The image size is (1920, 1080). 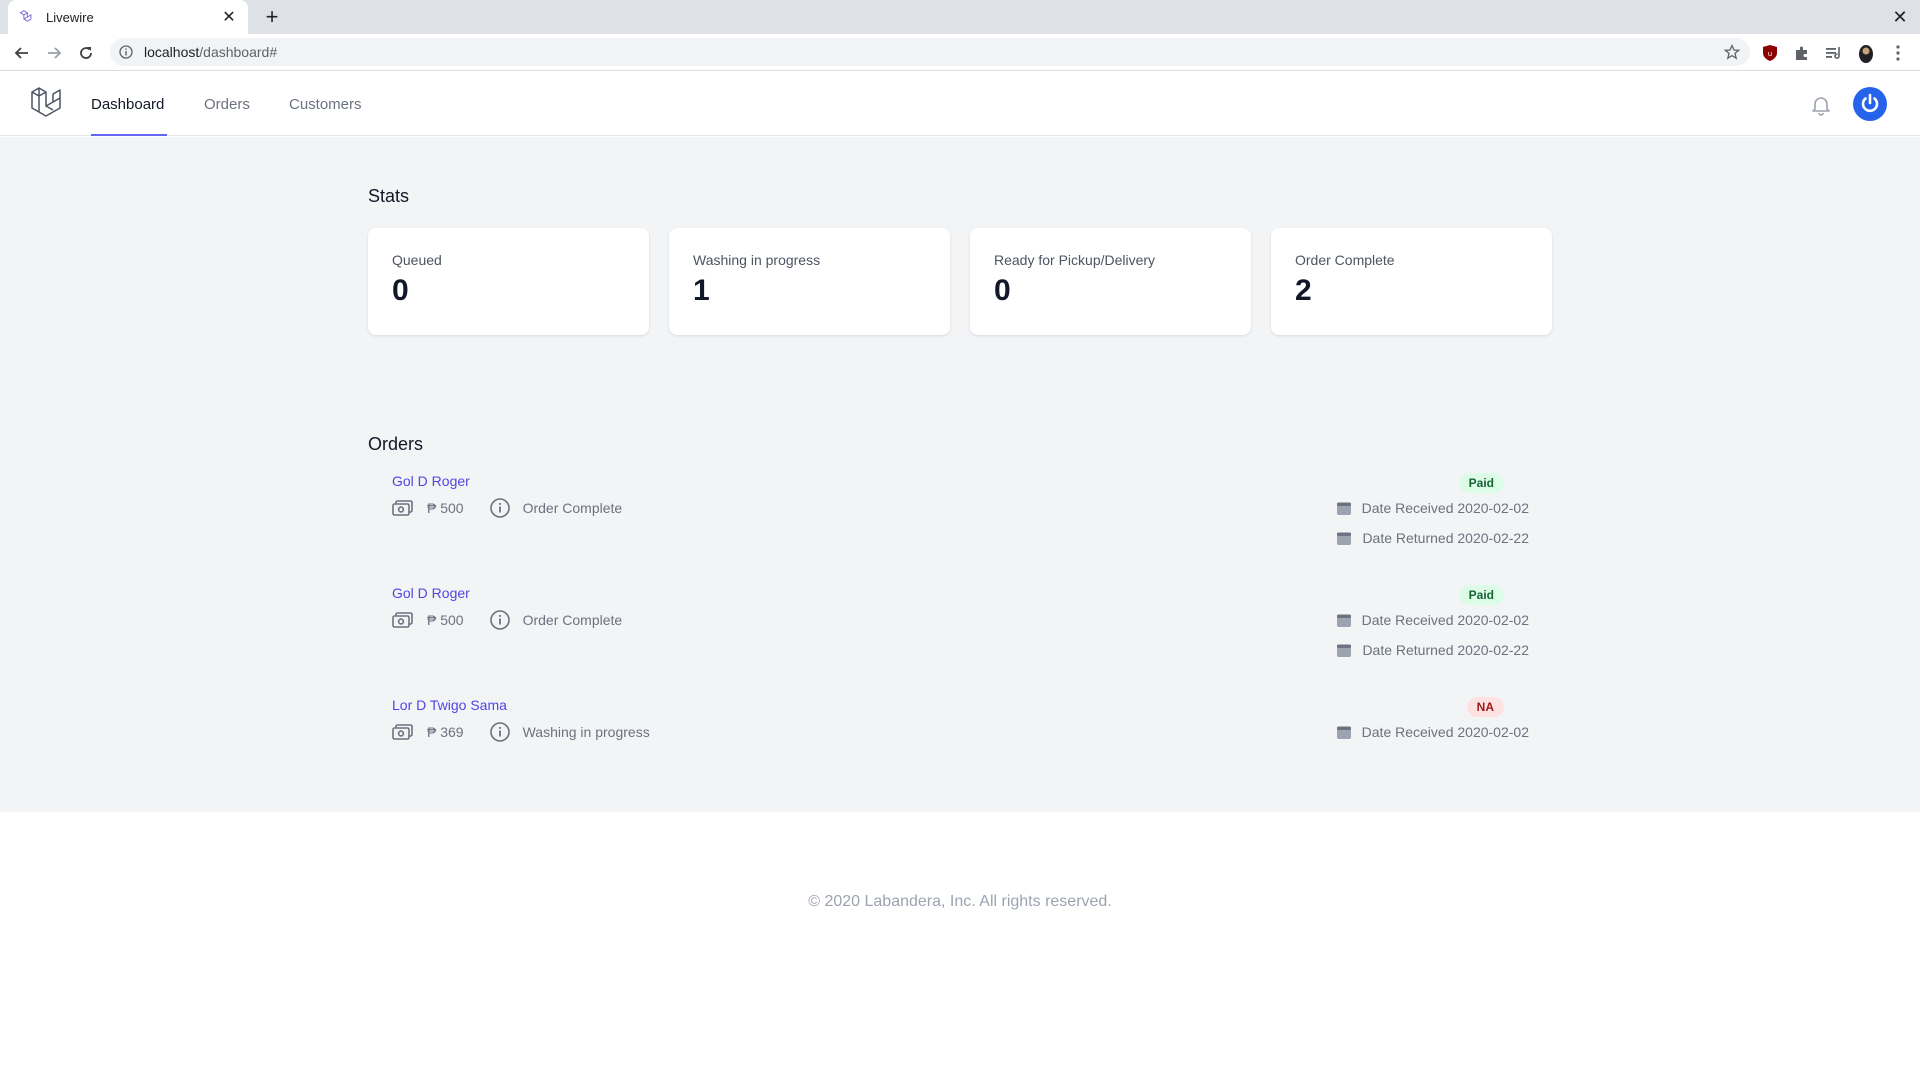 I want to click on back-arrow-icon, so click(x=22, y=53).